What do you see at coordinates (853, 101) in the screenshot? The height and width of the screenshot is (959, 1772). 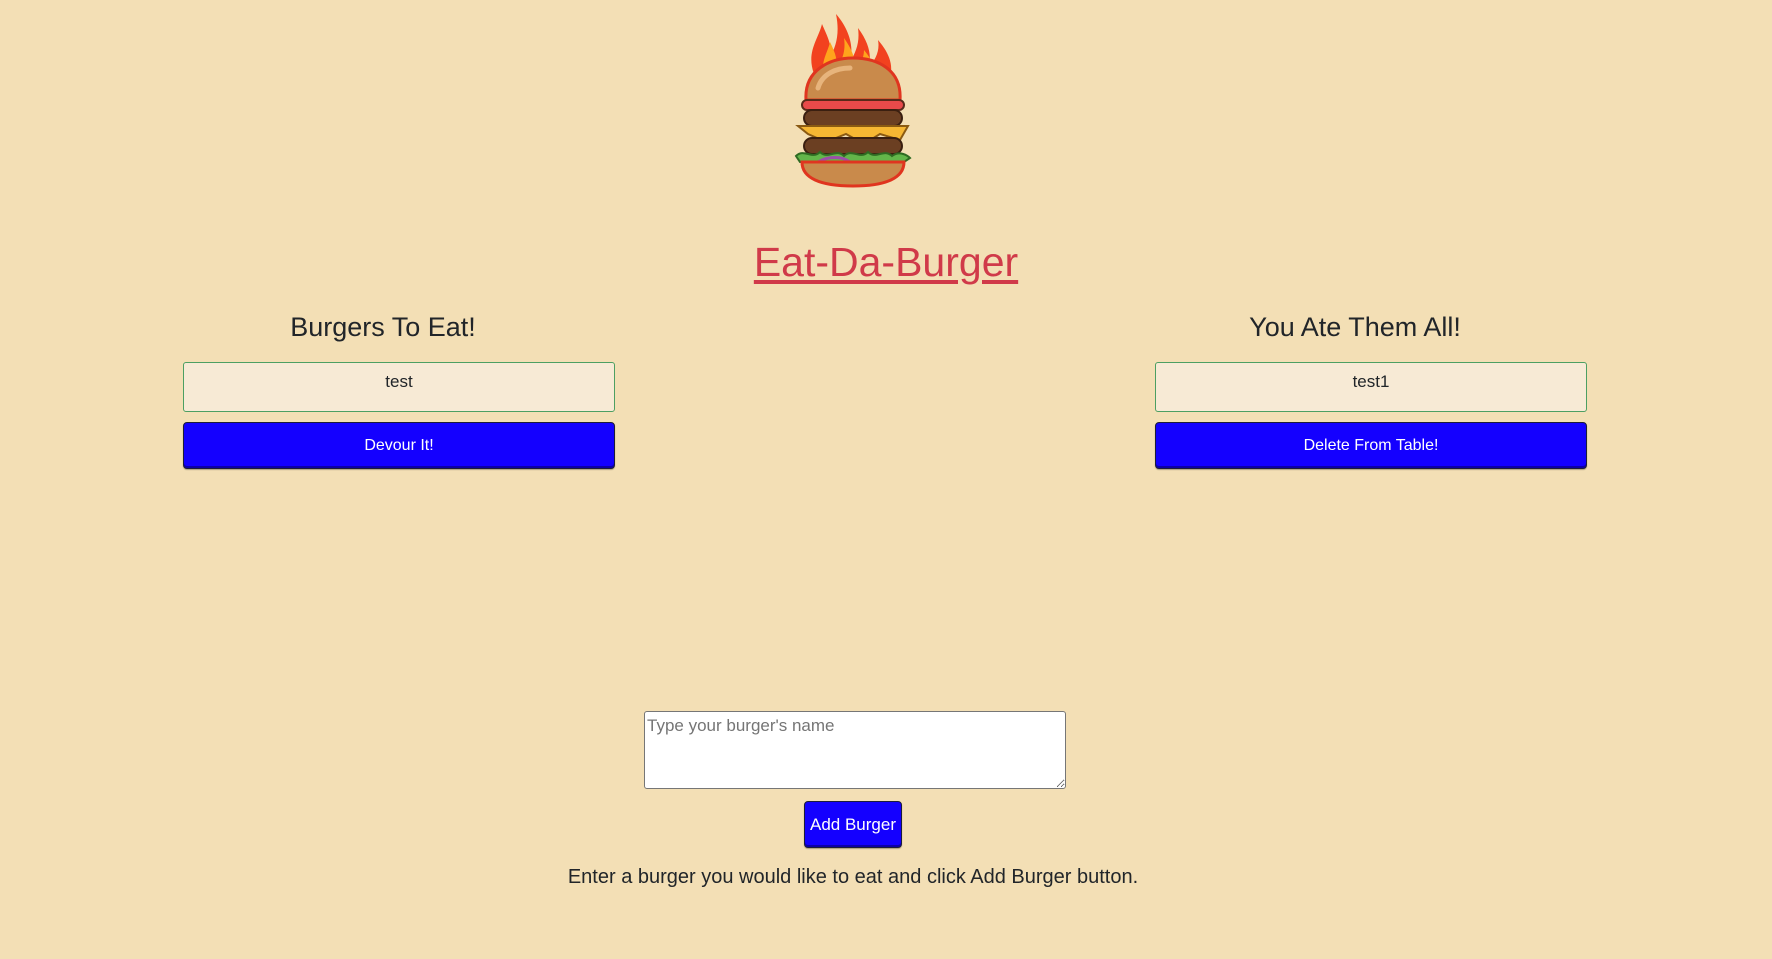 I see `flaming-burger-icon` at bounding box center [853, 101].